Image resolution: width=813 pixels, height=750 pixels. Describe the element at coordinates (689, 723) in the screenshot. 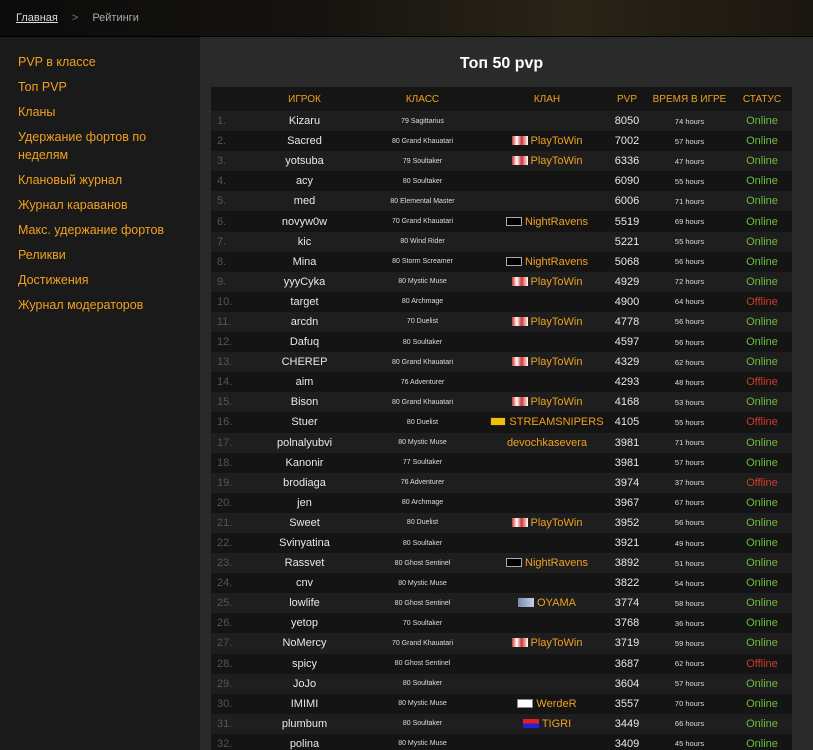

I see `time-cell: 66 hours` at that location.